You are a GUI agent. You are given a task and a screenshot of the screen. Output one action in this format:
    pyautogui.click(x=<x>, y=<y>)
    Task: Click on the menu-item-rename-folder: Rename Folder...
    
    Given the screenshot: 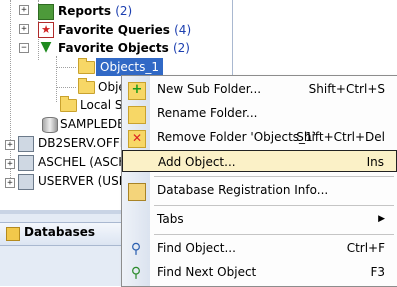 What is the action you would take?
    pyautogui.click(x=259, y=113)
    